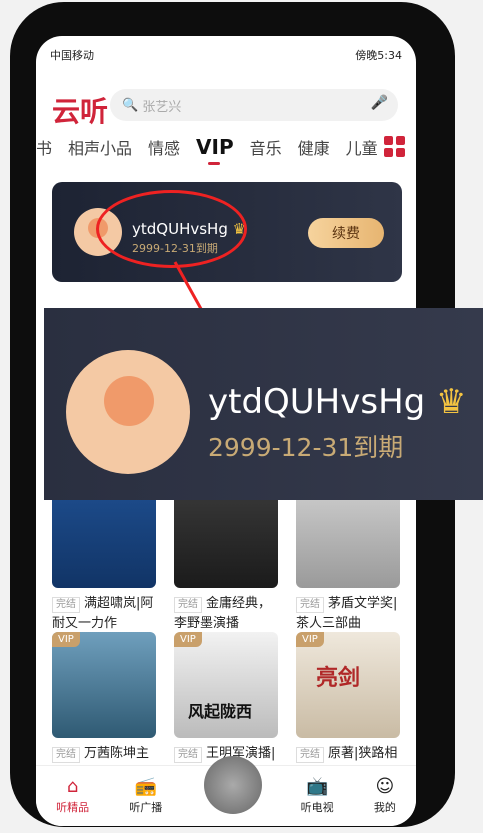 Image resolution: width=483 pixels, height=833 pixels. What do you see at coordinates (100, 147) in the screenshot?
I see `tab-comedy: 相声小品` at bounding box center [100, 147].